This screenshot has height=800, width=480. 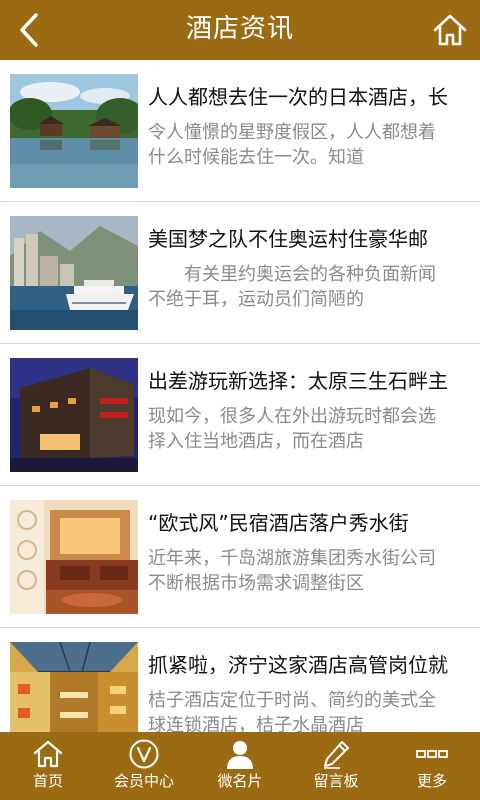 I want to click on hotel-atrium-photo, so click(x=74, y=687).